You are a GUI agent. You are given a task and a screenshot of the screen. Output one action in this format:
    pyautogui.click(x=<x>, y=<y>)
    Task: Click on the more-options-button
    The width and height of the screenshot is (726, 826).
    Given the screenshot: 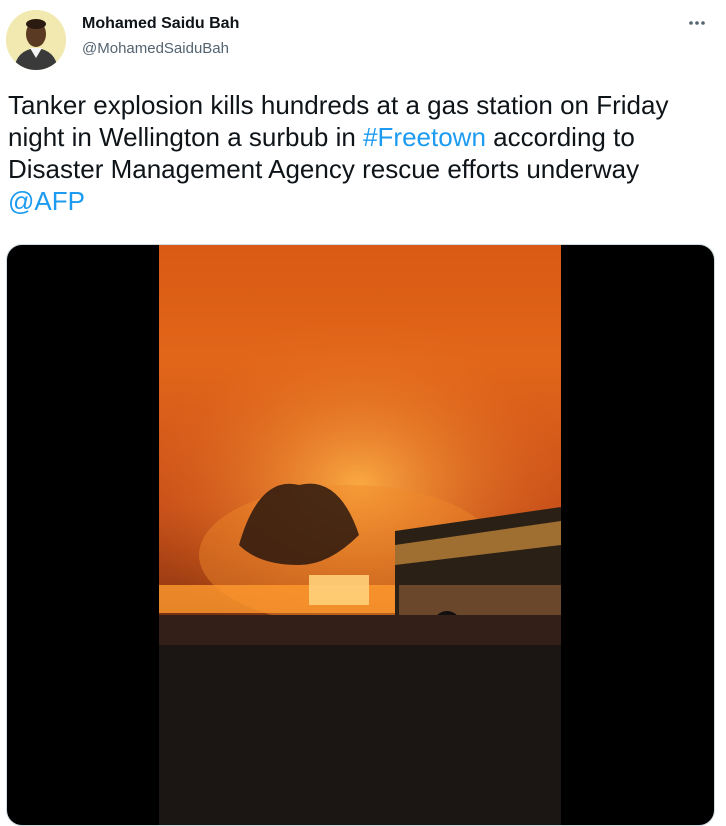 What is the action you would take?
    pyautogui.click(x=697, y=23)
    